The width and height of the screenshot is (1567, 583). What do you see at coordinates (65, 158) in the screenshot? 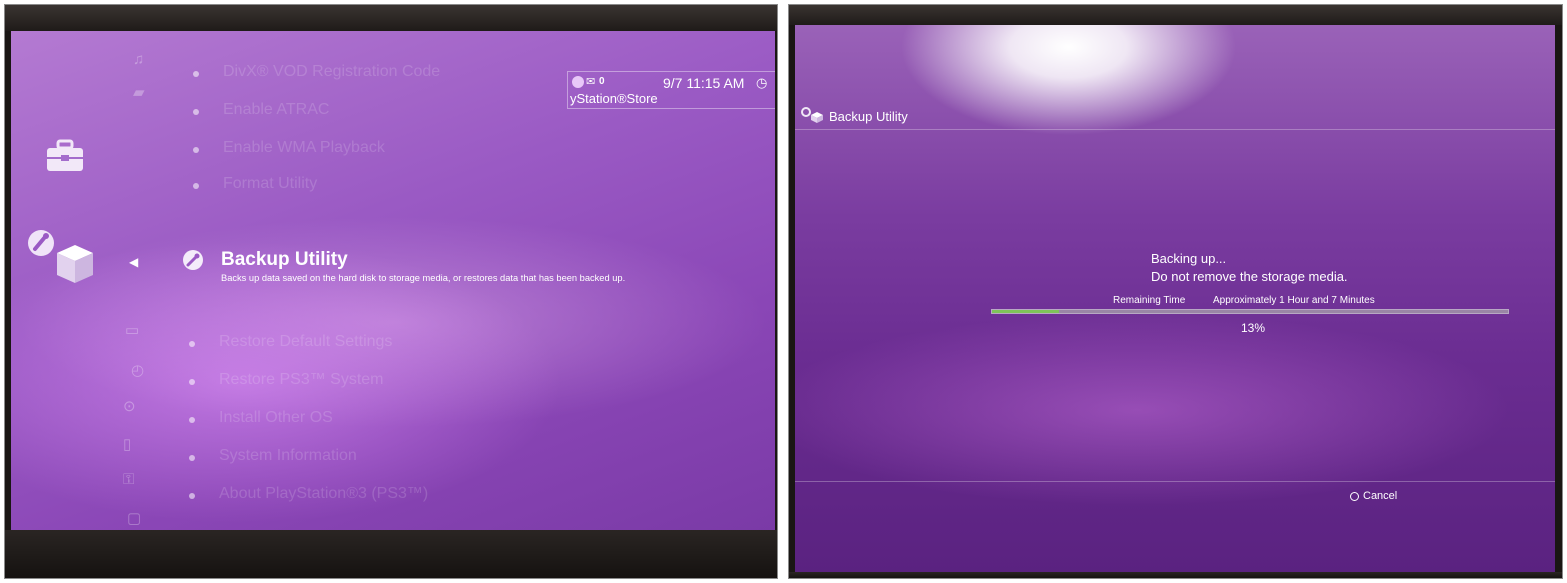
I see `toolbox-icon` at bounding box center [65, 158].